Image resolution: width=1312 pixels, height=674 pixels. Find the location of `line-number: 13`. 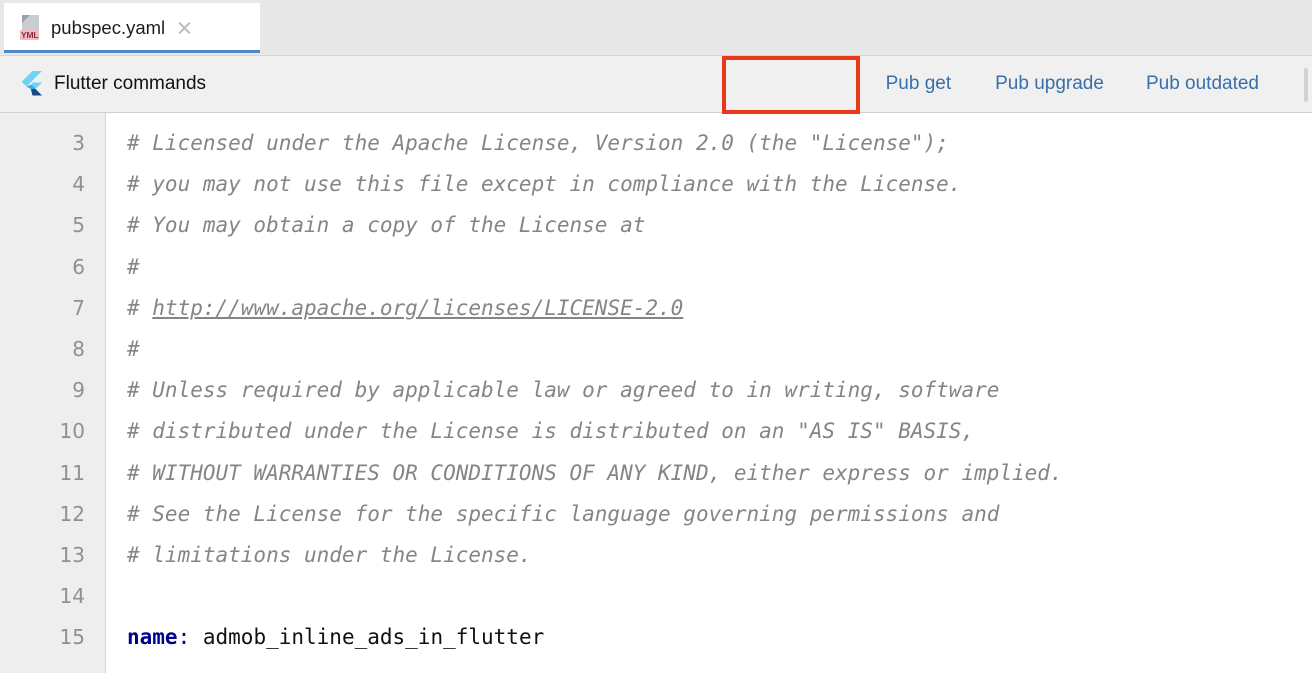

line-number: 13 is located at coordinates (72, 554).